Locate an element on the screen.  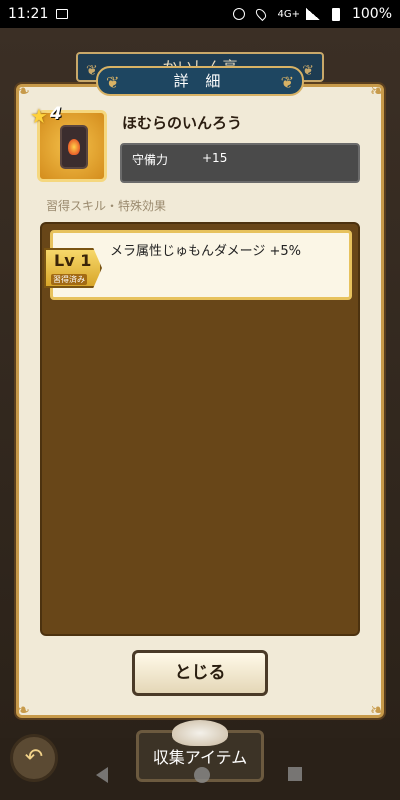
dialog-title: ❦ 詳 細 ❦ is located at coordinates (200, 81).